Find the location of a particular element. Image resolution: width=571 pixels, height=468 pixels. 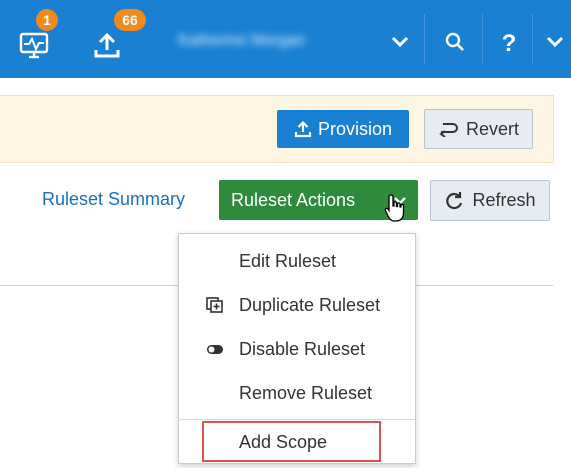

menu-item-label: Remove Ruleset is located at coordinates (306, 392).